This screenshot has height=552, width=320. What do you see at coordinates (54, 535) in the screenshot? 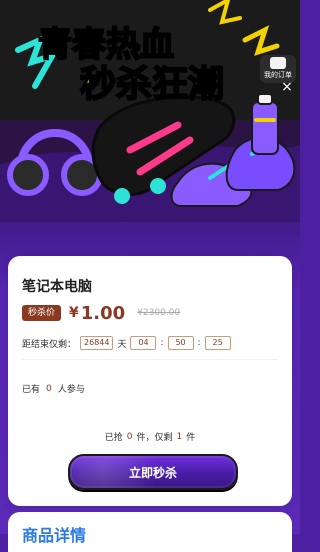
I see `product-details-title: 商品详情` at bounding box center [54, 535].